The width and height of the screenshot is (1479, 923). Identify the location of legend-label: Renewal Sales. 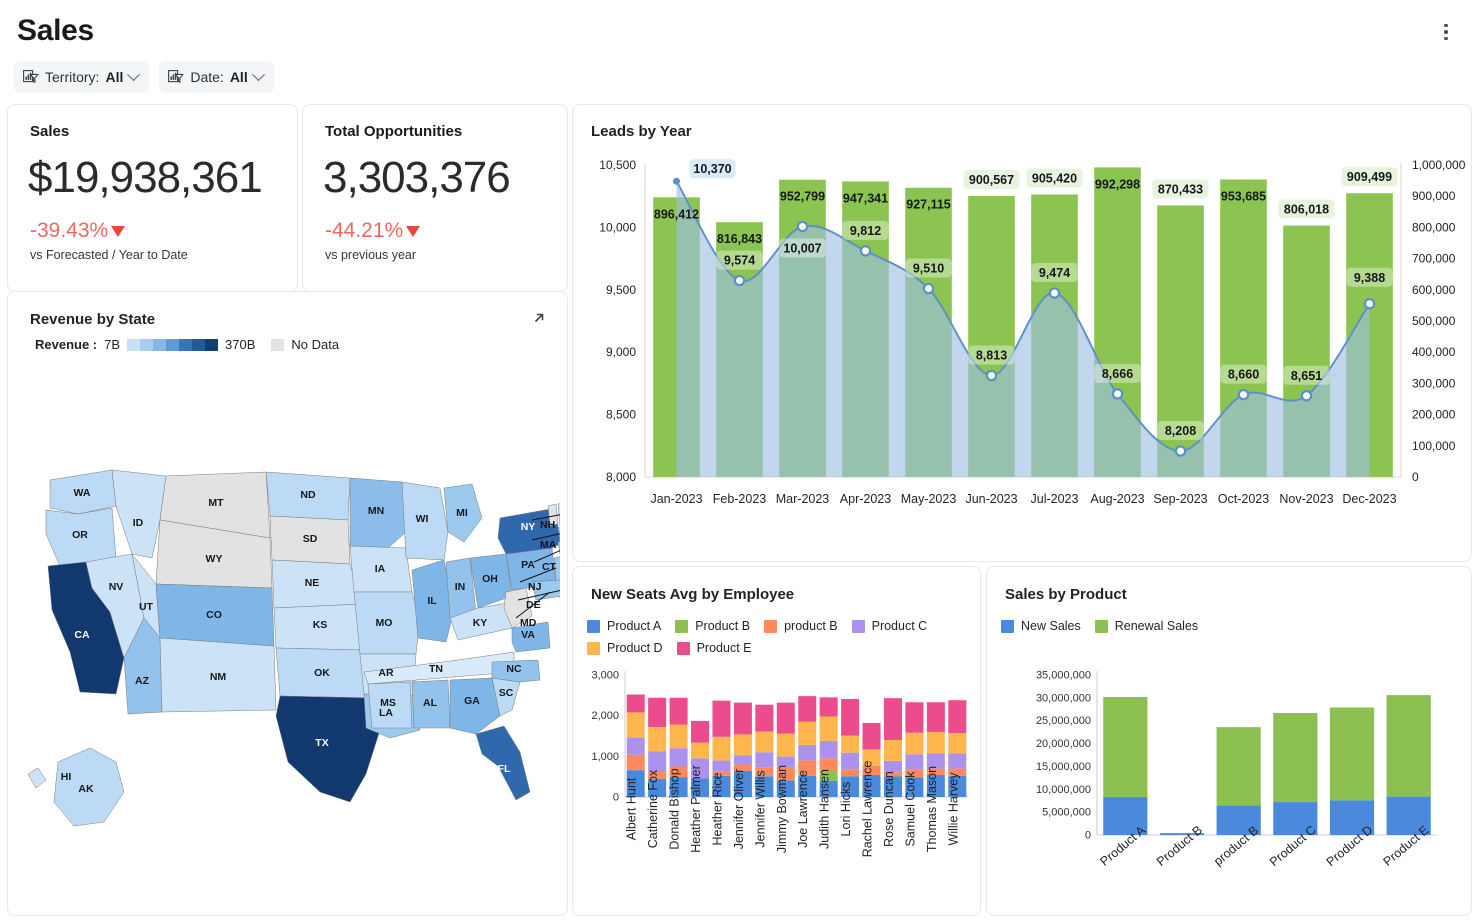
(1156, 626).